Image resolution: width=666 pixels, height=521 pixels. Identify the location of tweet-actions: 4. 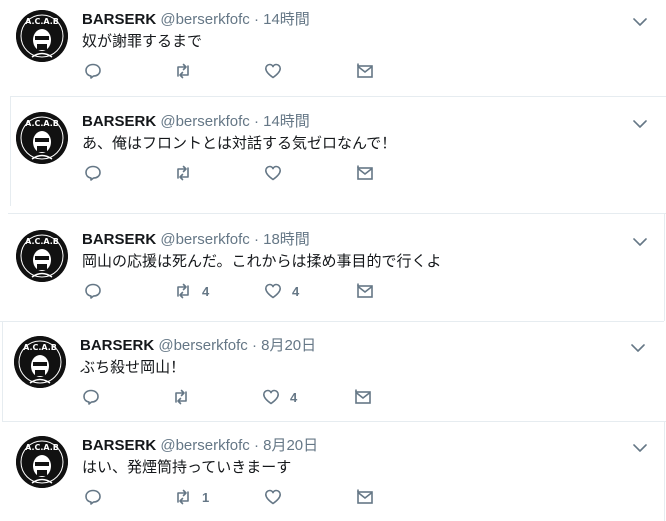
(247, 397).